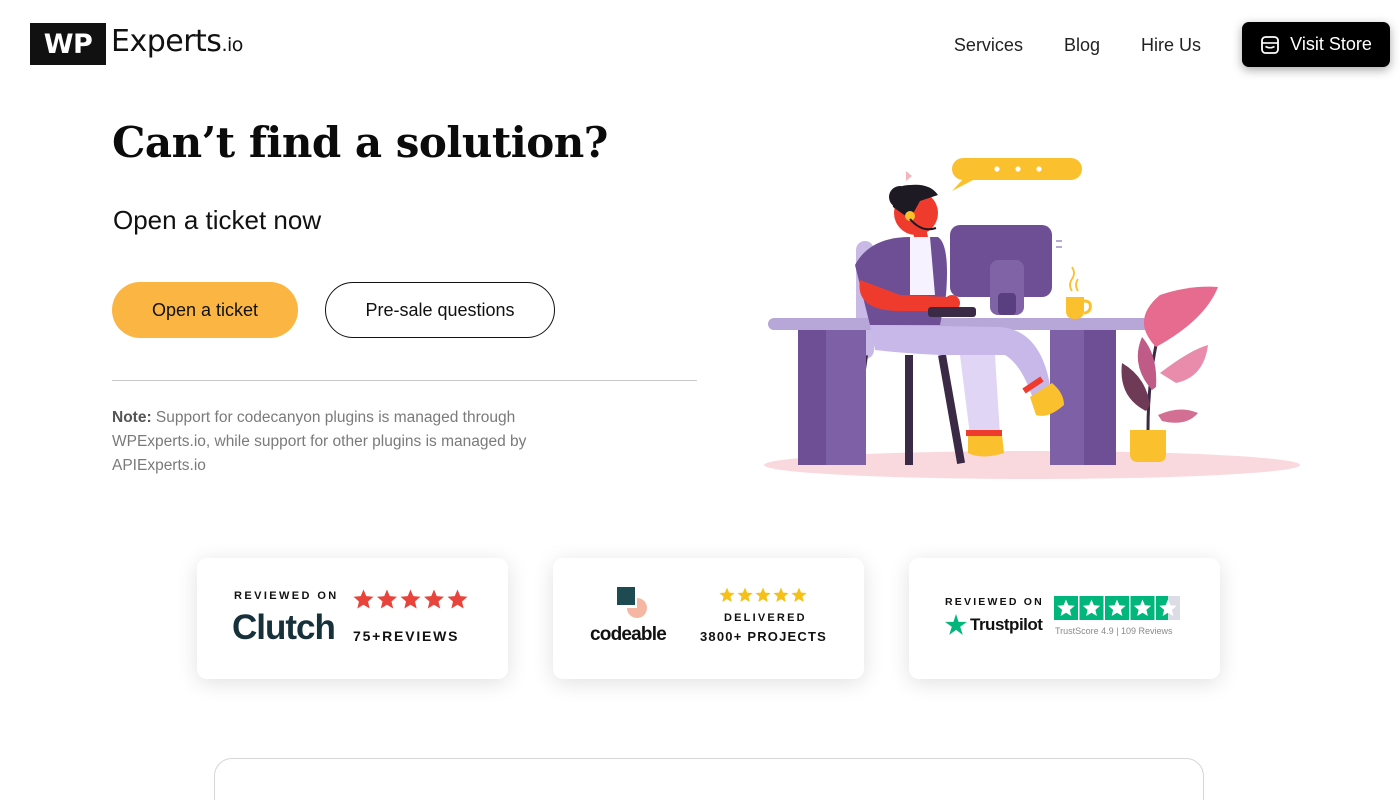  What do you see at coordinates (360, 142) in the screenshot?
I see `page-title: Can’t find a solution?` at bounding box center [360, 142].